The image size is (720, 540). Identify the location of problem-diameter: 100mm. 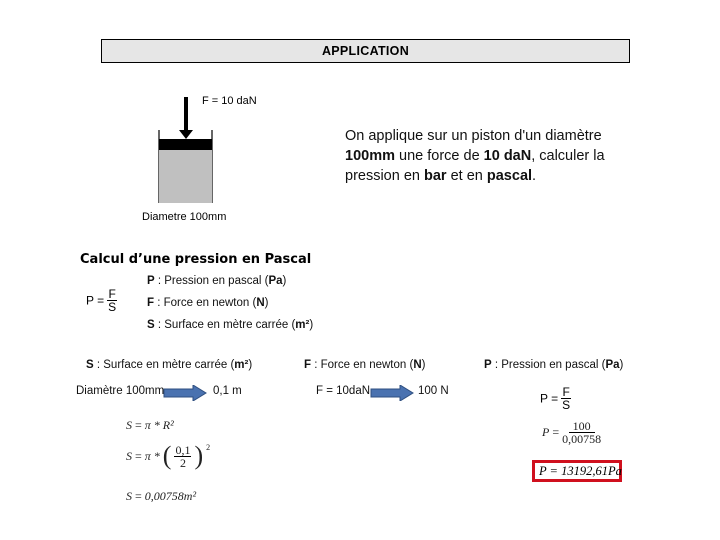
(370, 156).